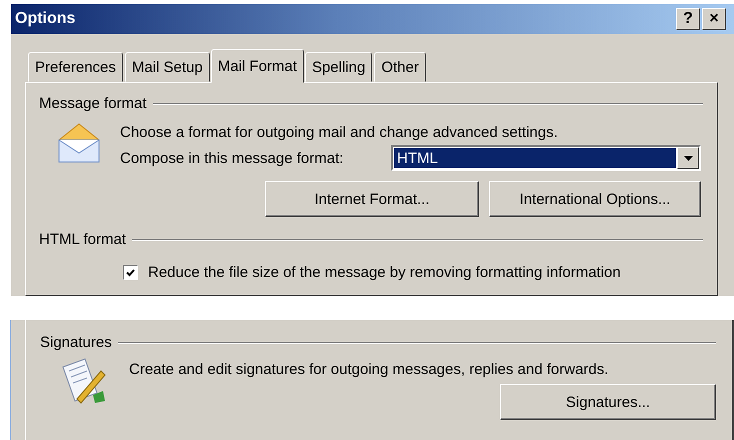 This screenshot has width=734, height=440. What do you see at coordinates (714, 19) in the screenshot?
I see `caption-button: ×` at bounding box center [714, 19].